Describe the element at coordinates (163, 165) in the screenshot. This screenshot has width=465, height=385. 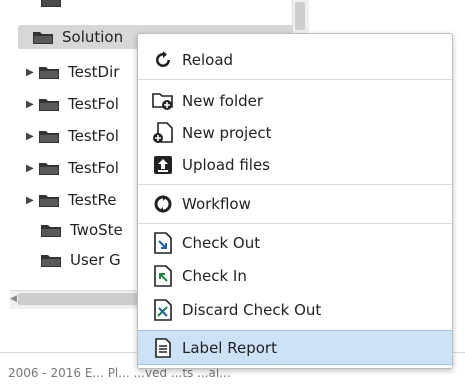
I see `upload-icon` at that location.